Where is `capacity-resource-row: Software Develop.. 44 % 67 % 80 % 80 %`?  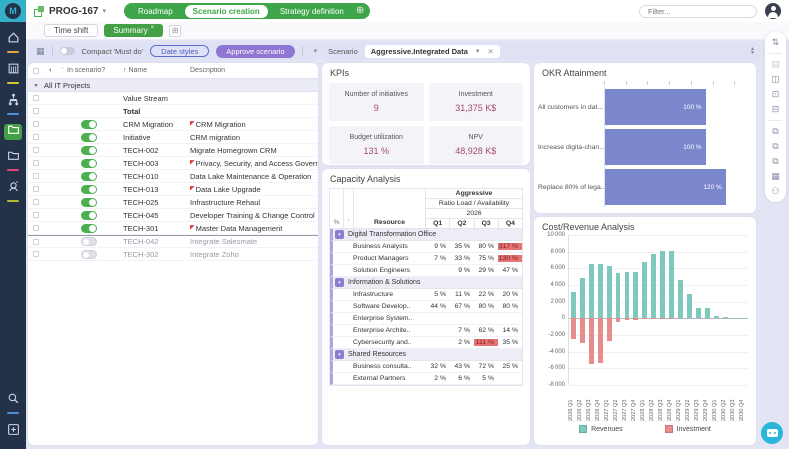 capacity-resource-row: Software Develop.. 44 % 67 % 80 % 80 % is located at coordinates (426, 307).